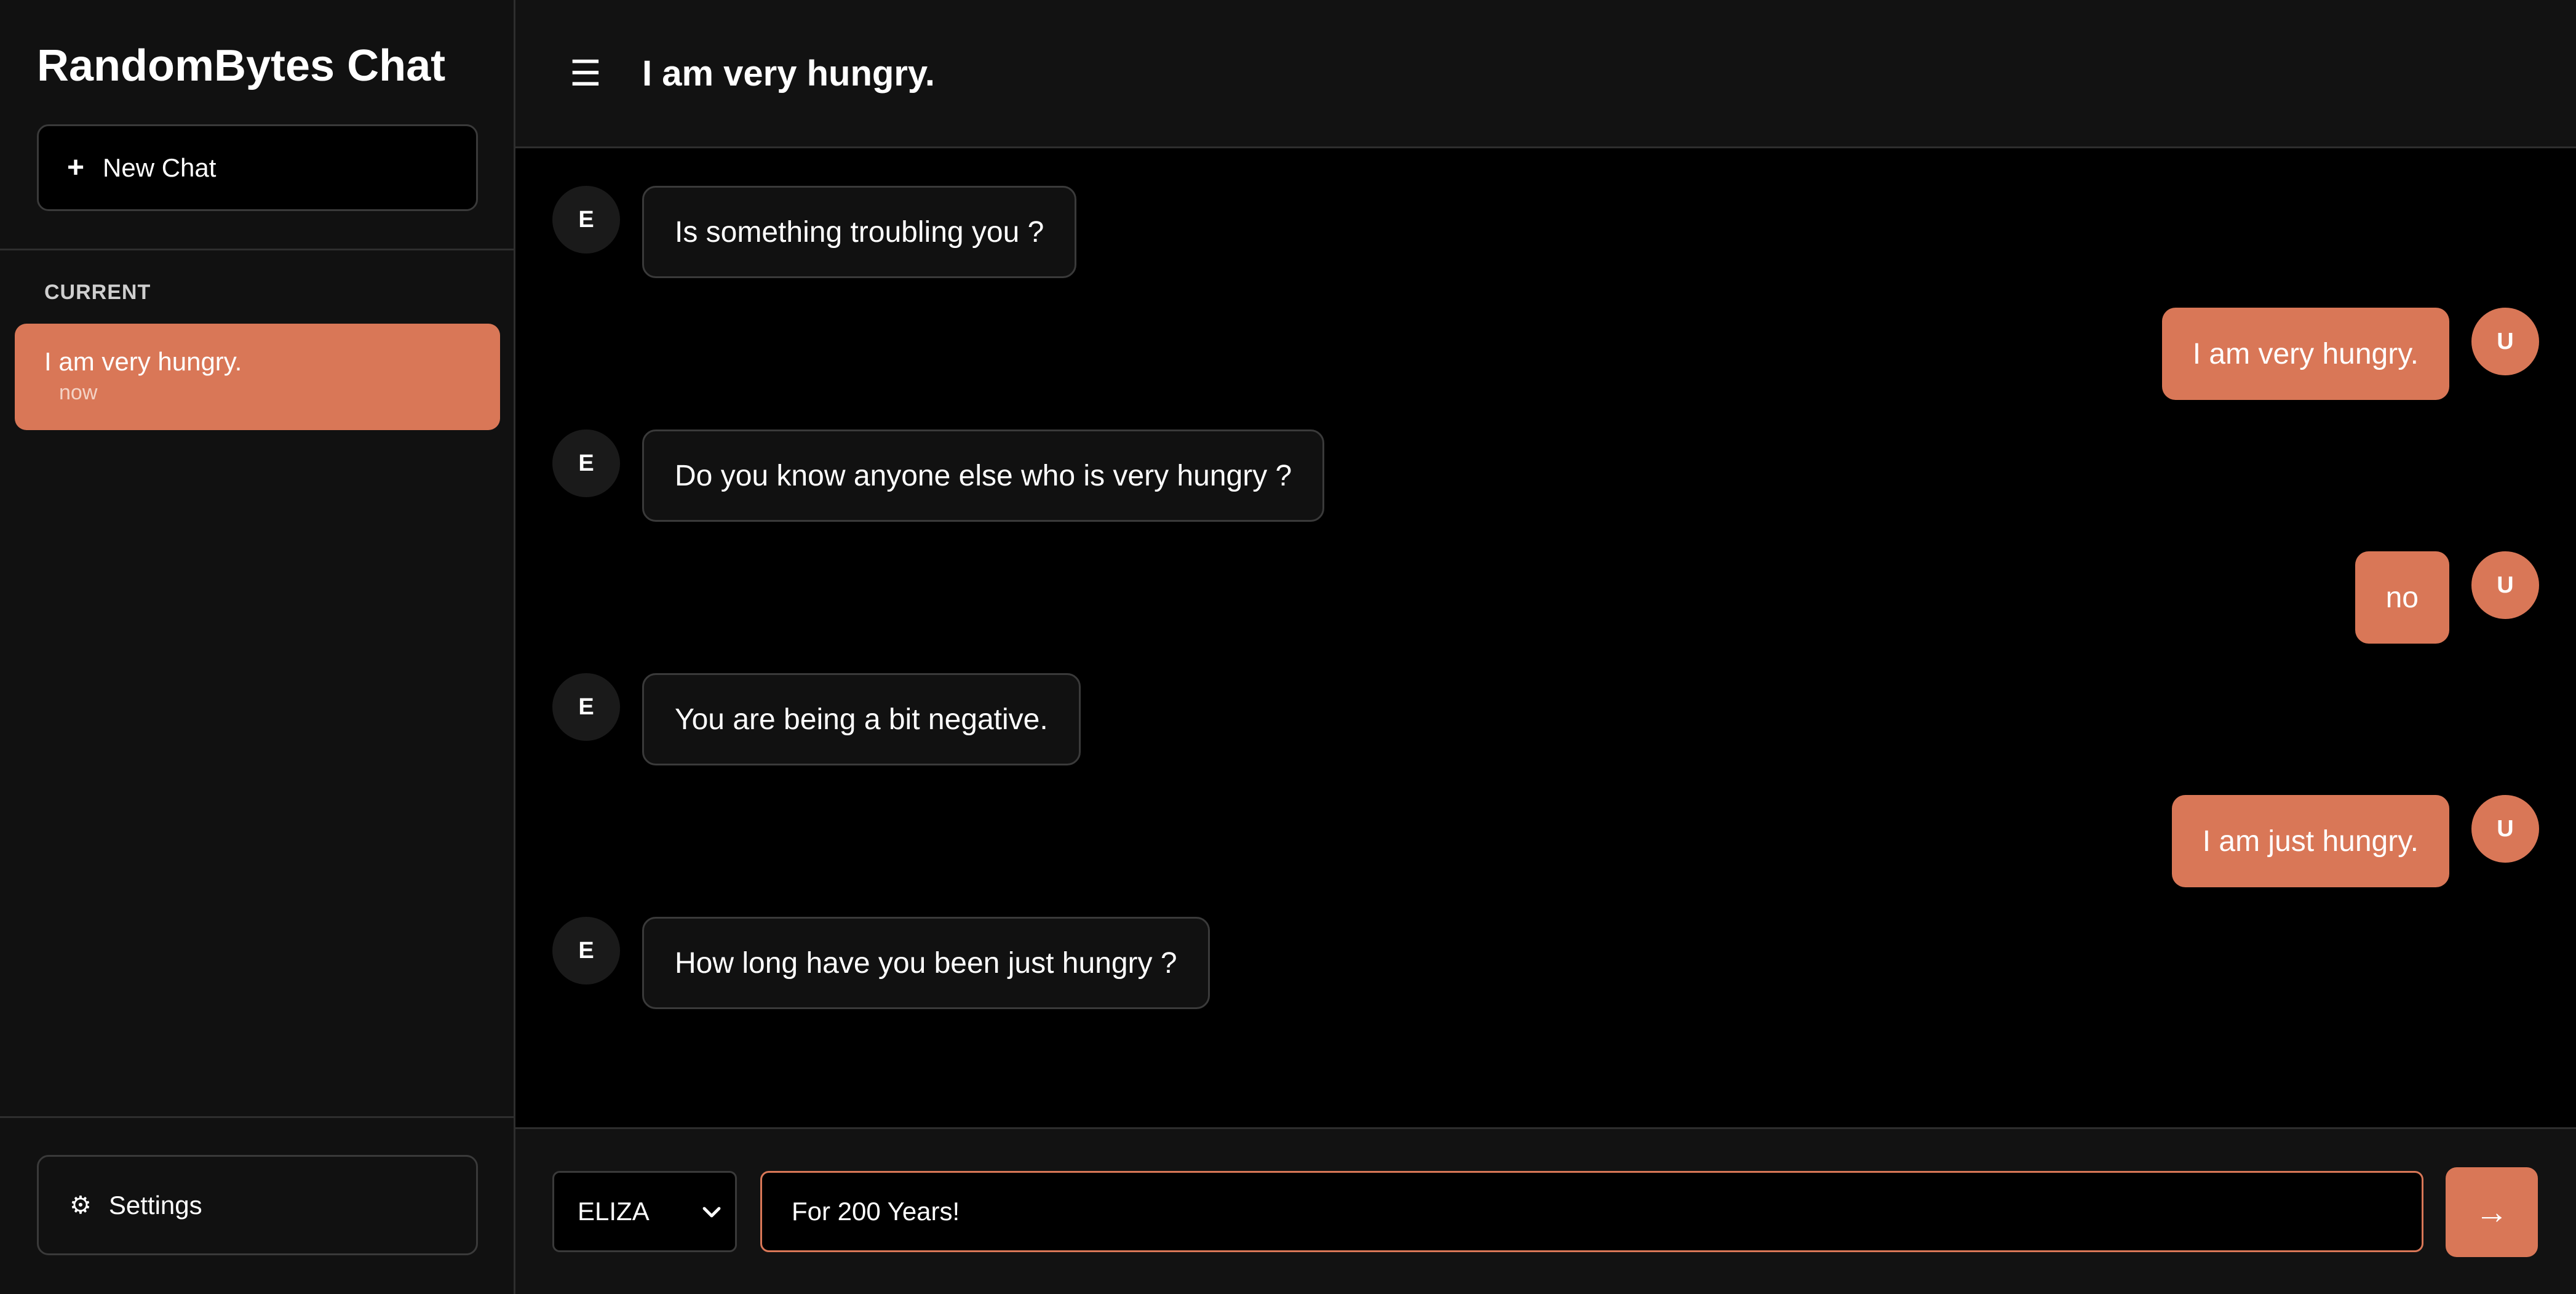 This screenshot has height=1294, width=2576. I want to click on message-composer: ELIZA →, so click(1545, 1210).